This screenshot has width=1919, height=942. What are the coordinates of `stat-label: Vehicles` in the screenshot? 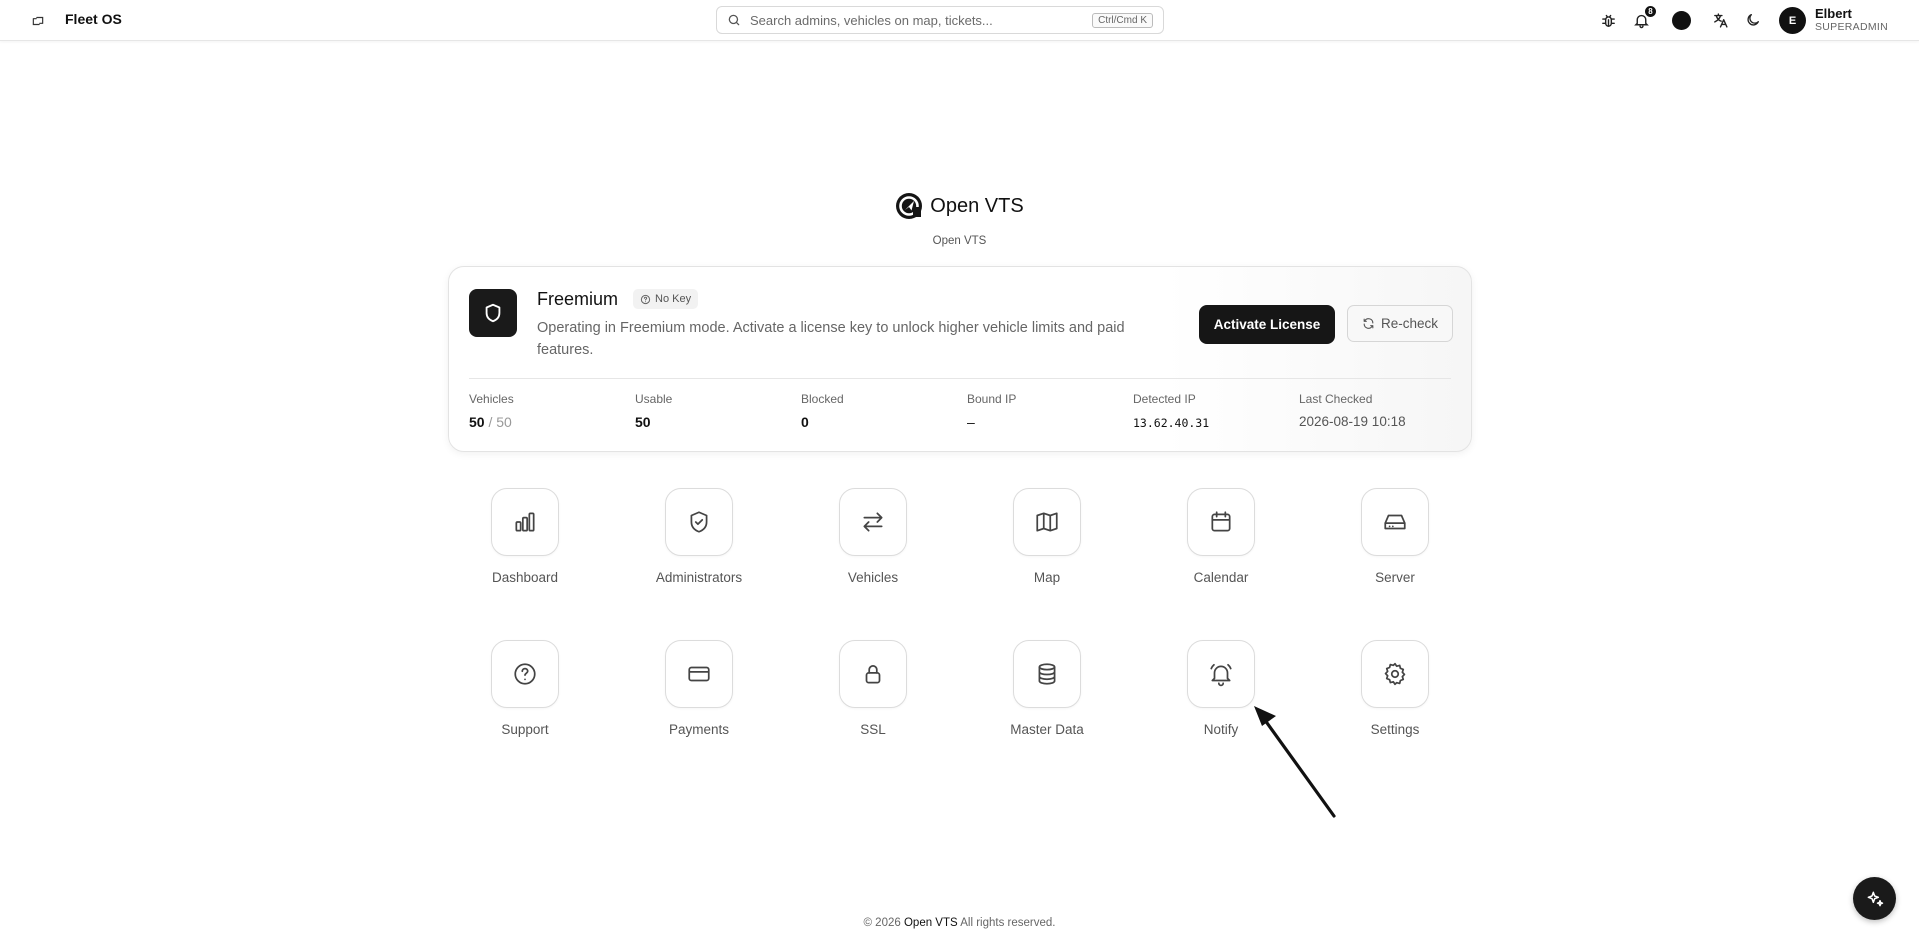 It's located at (491, 399).